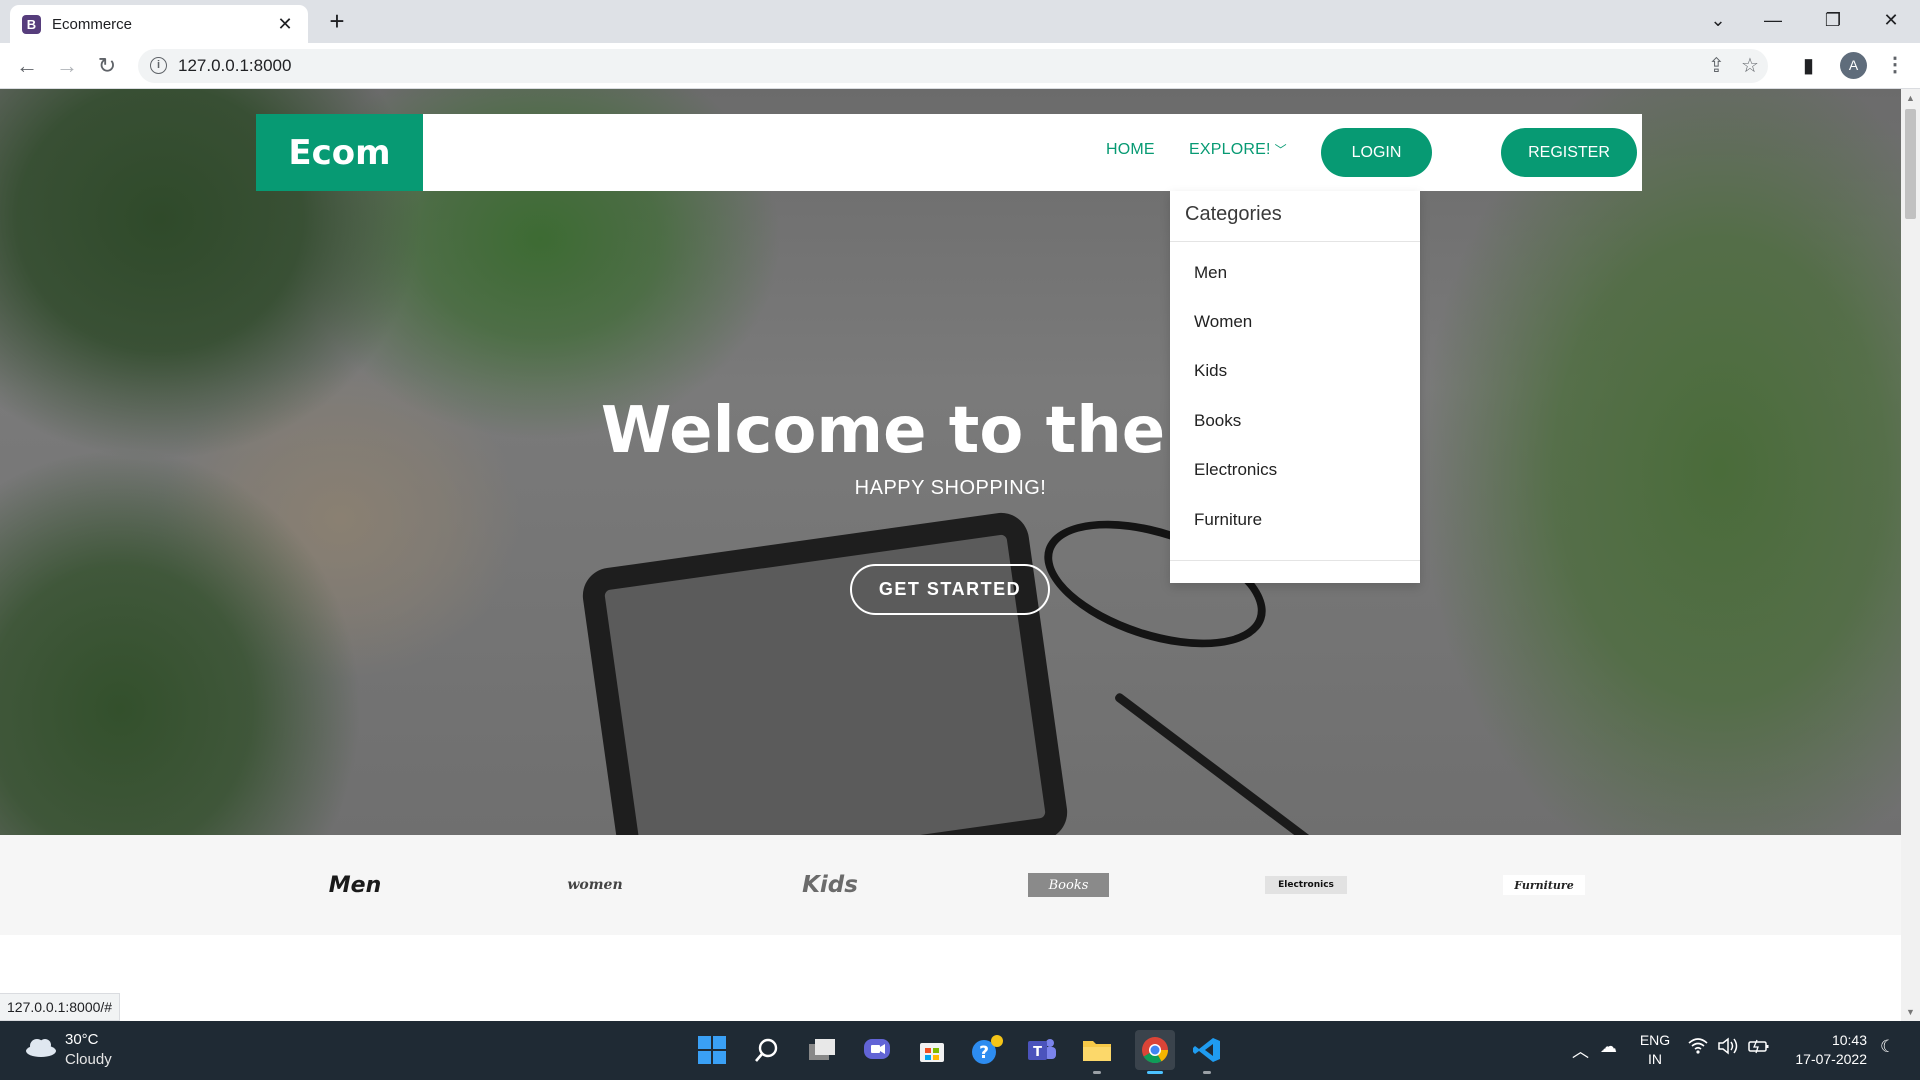 The height and width of the screenshot is (1080, 1920). I want to click on browser-tabstrip: B Ecommerce ✕ + ⌄ — ❐ ✕, so click(960, 21).